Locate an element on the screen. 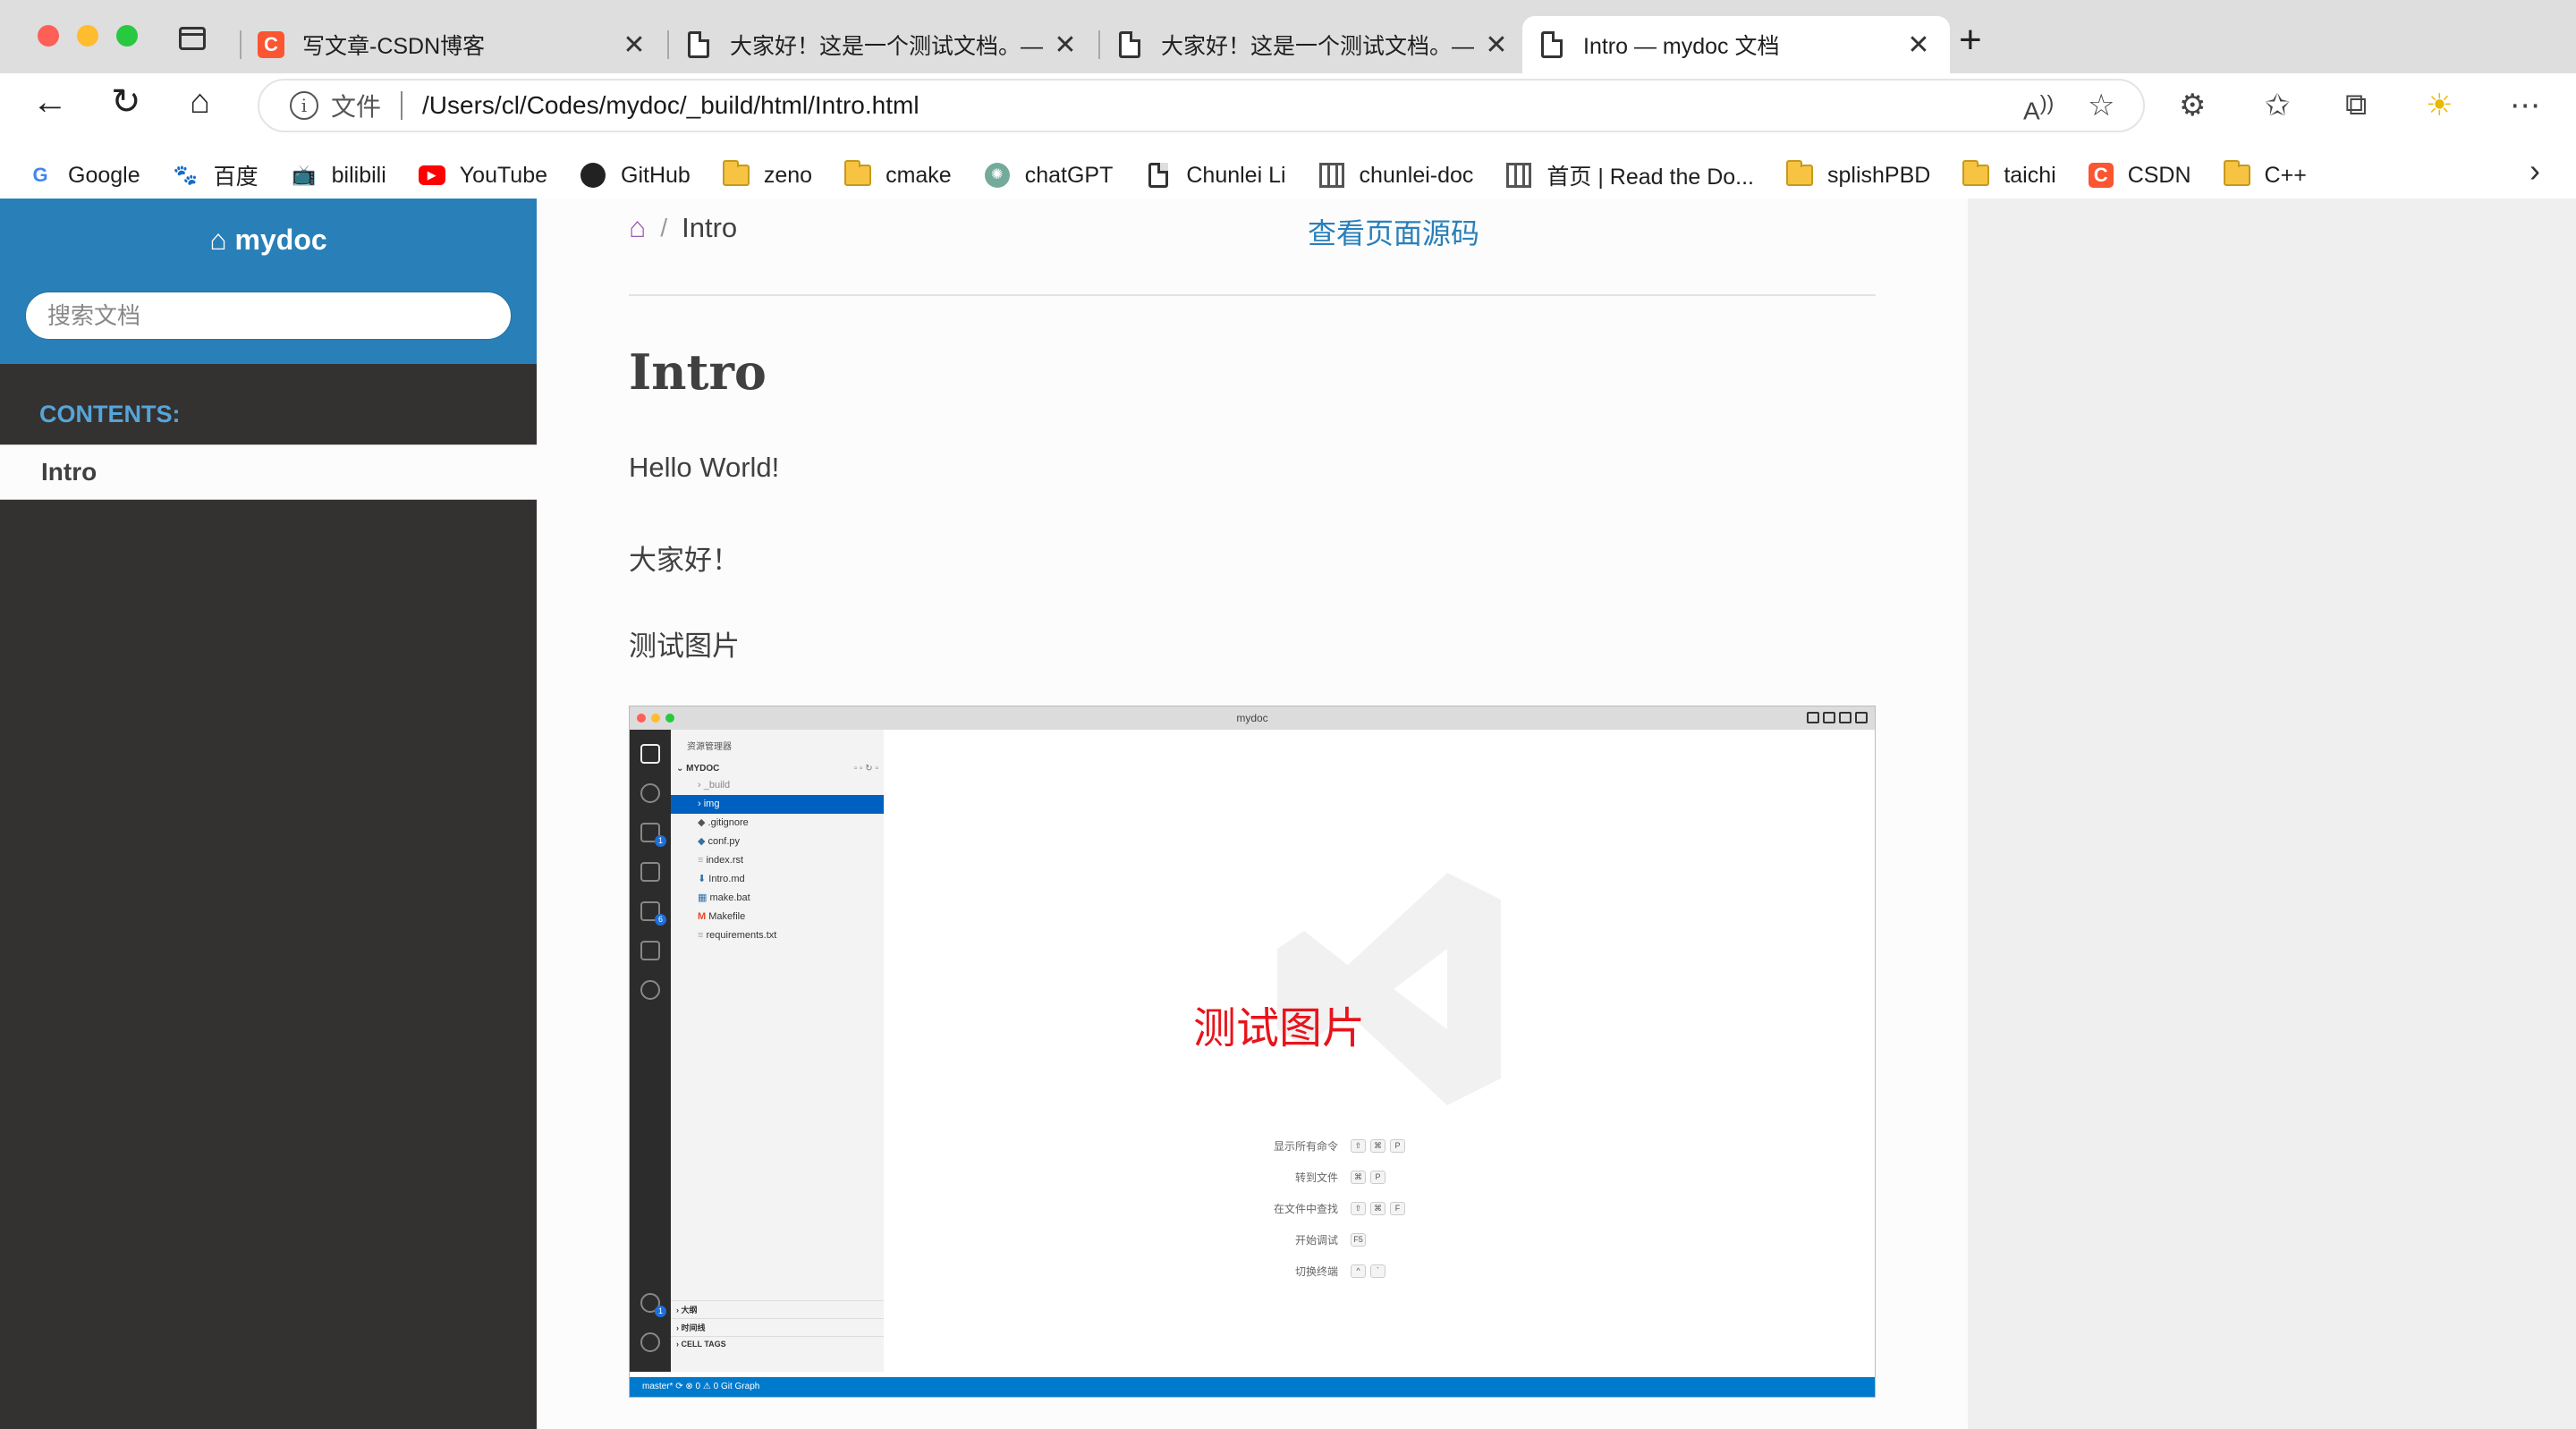 Image resolution: width=2576 pixels, height=1429 pixels. cell-tags-section: › CELL TAGS is located at coordinates (777, 1354).